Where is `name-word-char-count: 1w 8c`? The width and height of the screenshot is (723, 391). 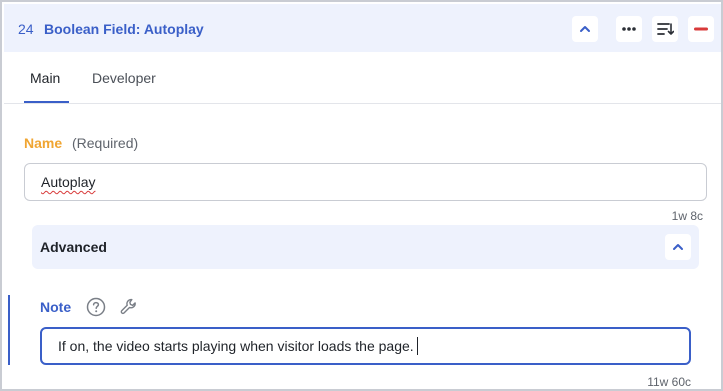
name-word-char-count: 1w 8c is located at coordinates (687, 216).